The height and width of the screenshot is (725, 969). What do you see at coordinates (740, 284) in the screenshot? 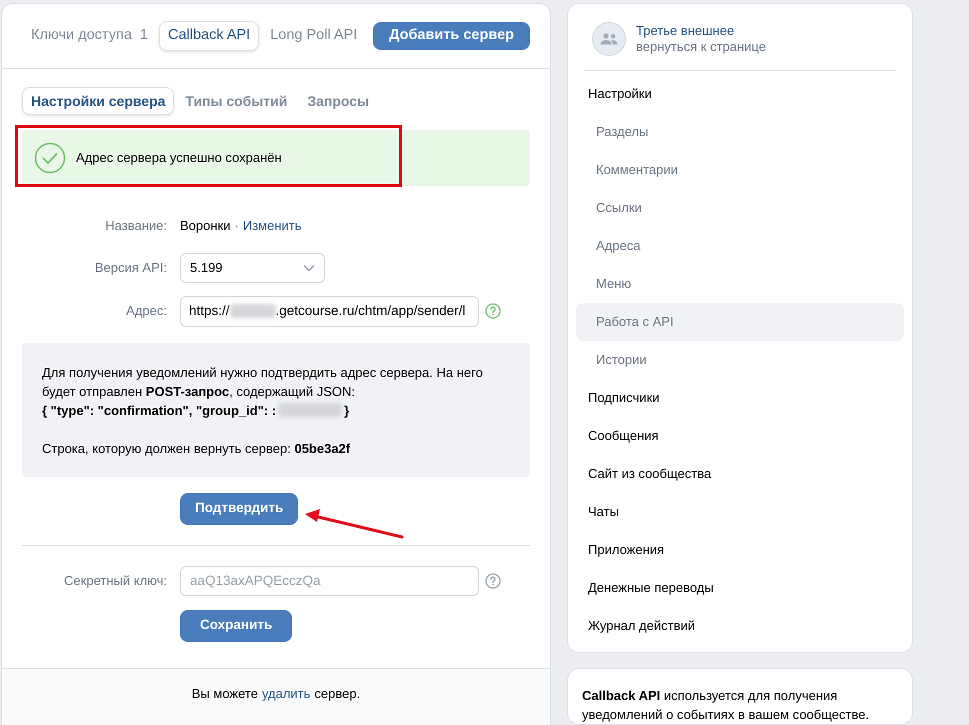
I see `sidebar-item: Меню` at bounding box center [740, 284].